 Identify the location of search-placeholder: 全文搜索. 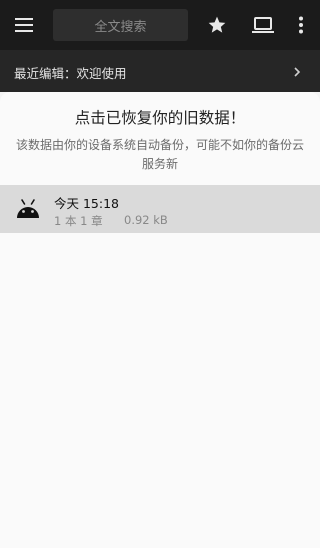
(120, 27).